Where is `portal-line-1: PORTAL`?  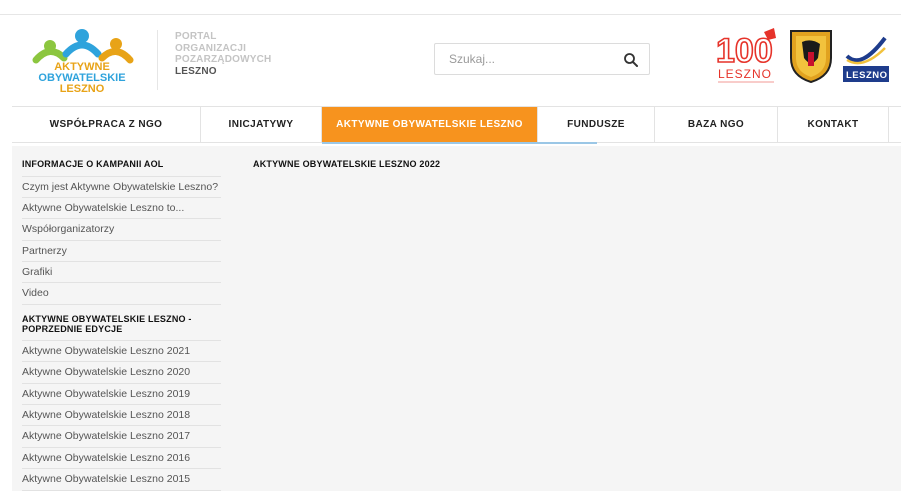 portal-line-1: PORTAL is located at coordinates (196, 36).